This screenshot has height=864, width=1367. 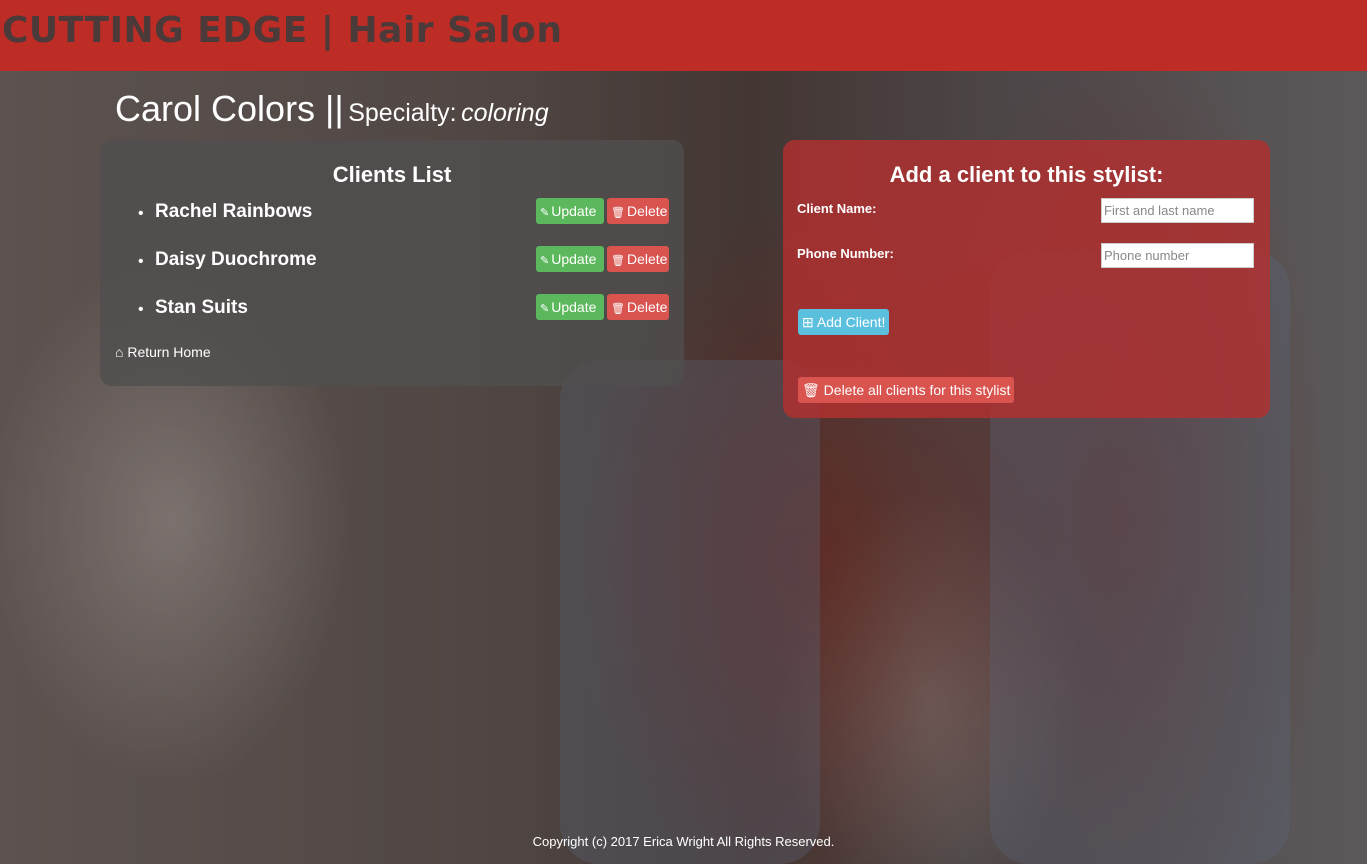 I want to click on plus-square-icon: ⊞, so click(x=808, y=322).